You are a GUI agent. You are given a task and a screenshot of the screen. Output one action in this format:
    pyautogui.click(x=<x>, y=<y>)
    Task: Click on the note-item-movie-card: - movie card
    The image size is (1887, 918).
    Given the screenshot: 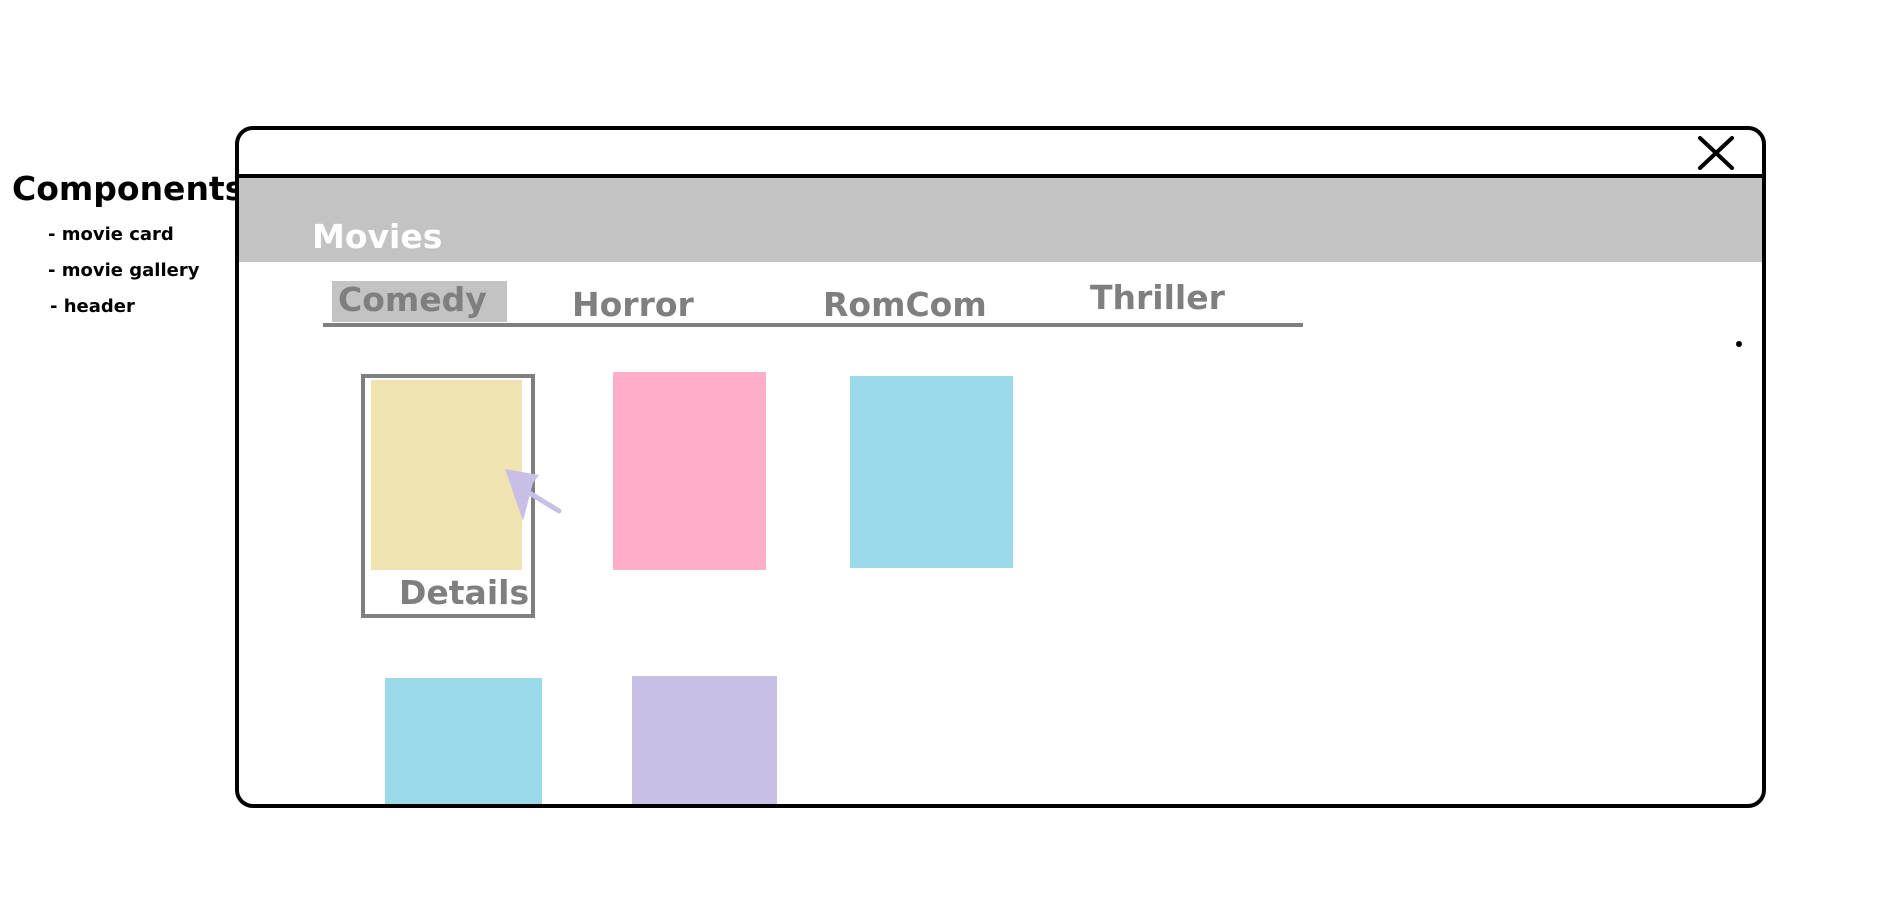 What is the action you would take?
    pyautogui.click(x=111, y=234)
    